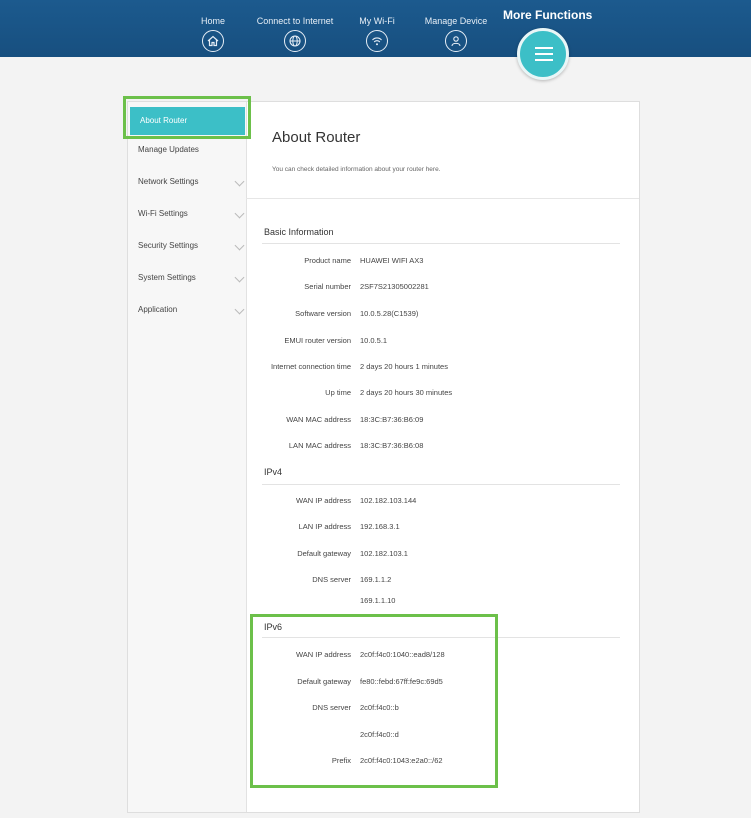 The width and height of the screenshot is (751, 818). What do you see at coordinates (163, 213) in the screenshot?
I see `sidebar-item-label: Wi-Fi Settings` at bounding box center [163, 213].